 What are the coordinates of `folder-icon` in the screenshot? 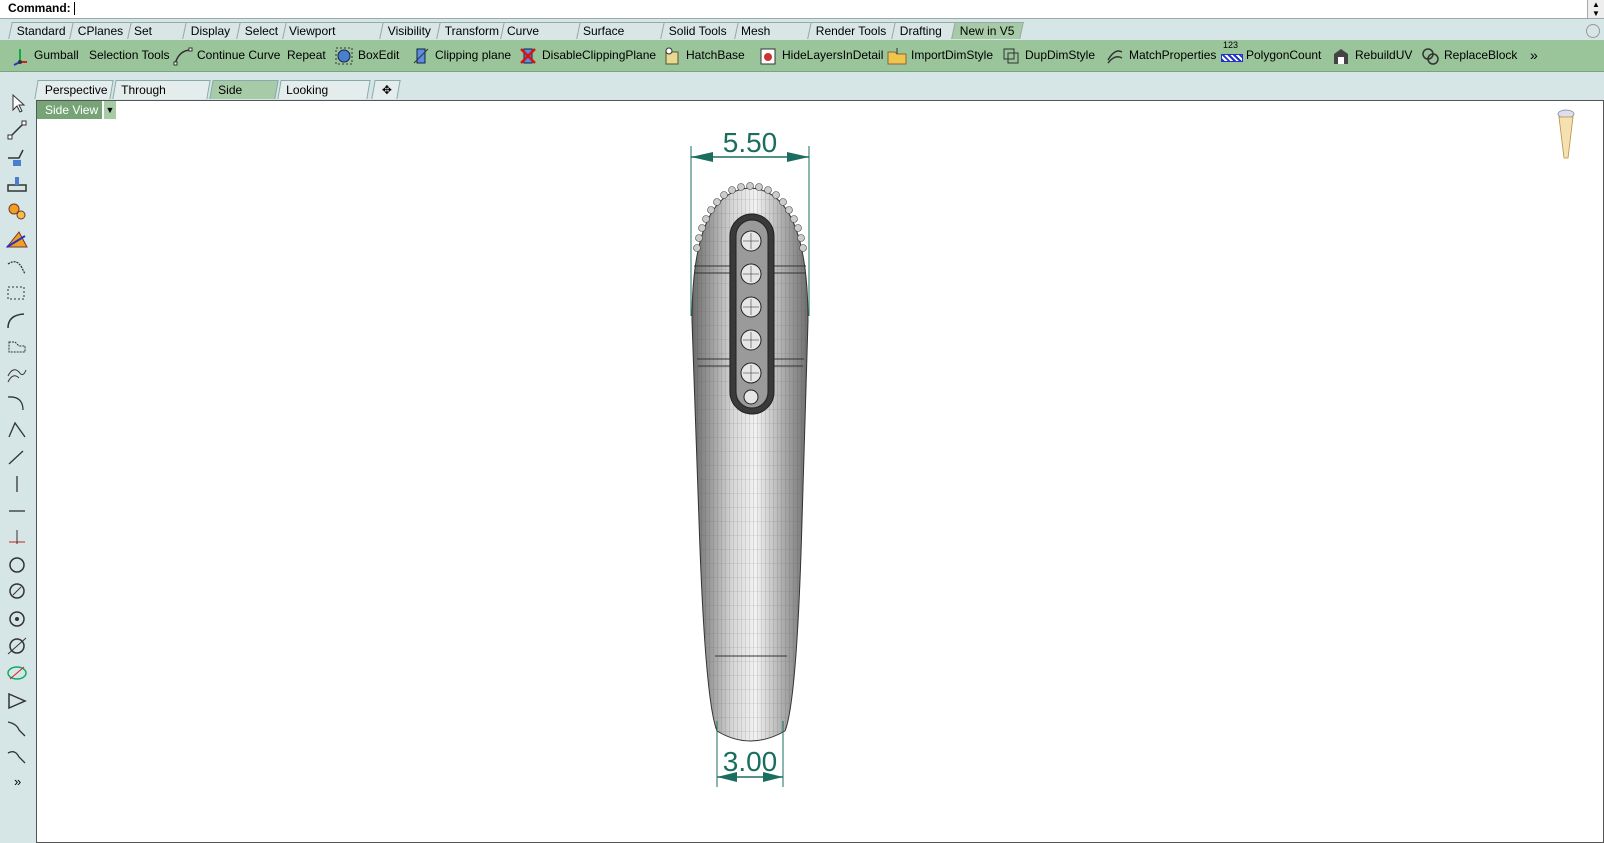 It's located at (897, 56).